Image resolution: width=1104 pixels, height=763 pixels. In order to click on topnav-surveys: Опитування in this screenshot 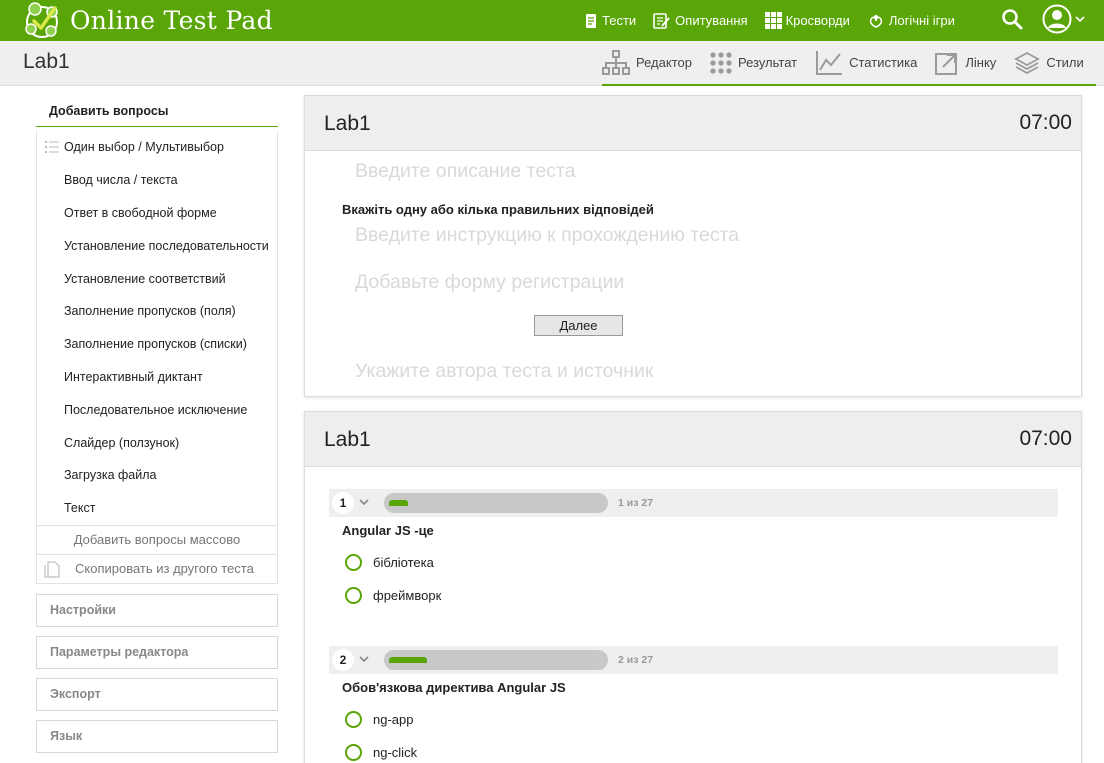, I will do `click(700, 20)`.